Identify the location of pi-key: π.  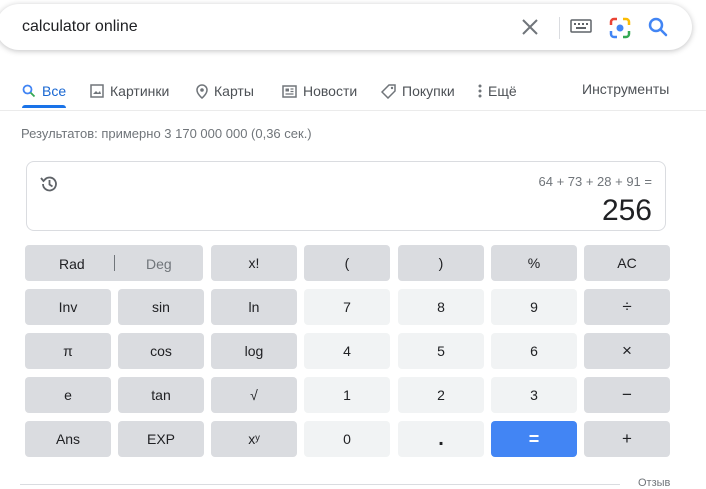
(68, 351).